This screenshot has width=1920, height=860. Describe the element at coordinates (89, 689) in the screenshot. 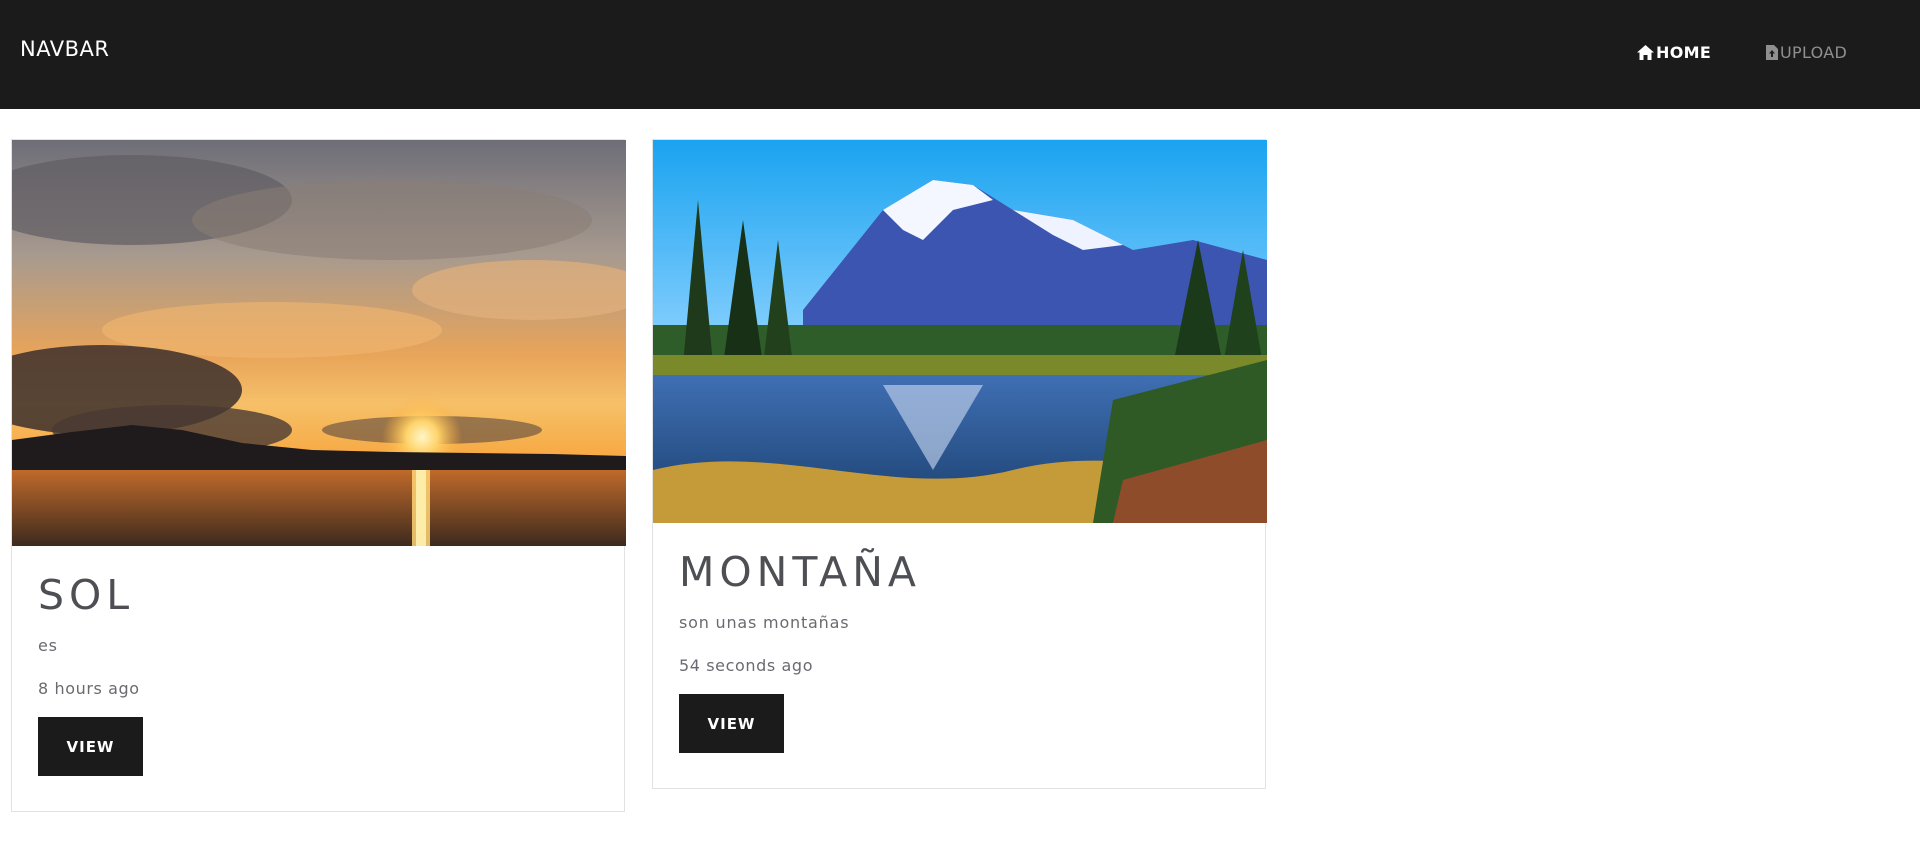

I see `card-timestamp: 8 hours ago` at that location.